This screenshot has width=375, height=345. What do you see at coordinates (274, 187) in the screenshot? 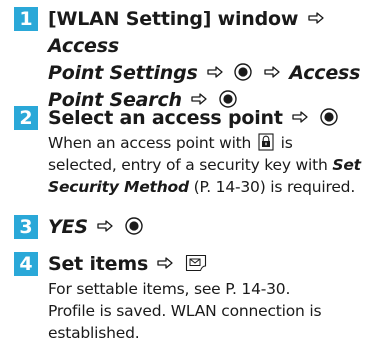
I see `desc-text: (P. 14-30) is required.` at bounding box center [274, 187].